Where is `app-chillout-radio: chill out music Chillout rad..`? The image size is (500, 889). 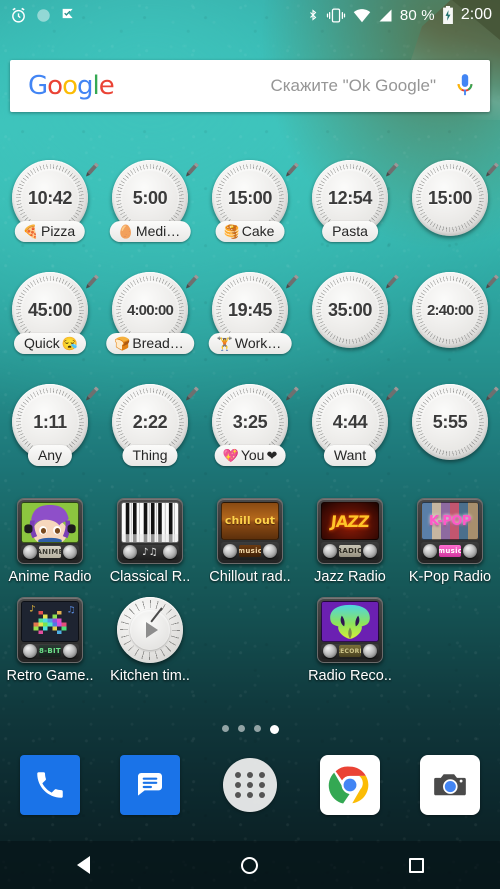
app-chillout-radio: chill out music Chillout rad.. is located at coordinates (250, 541).